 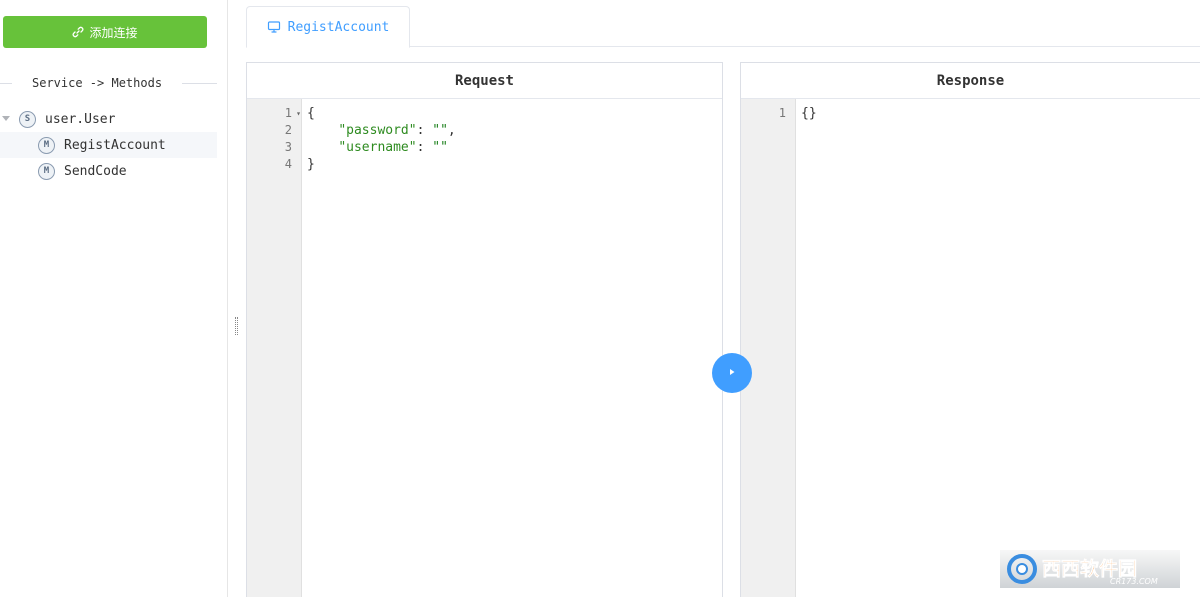 What do you see at coordinates (311, 164) in the screenshot?
I see `code-line: }` at bounding box center [311, 164].